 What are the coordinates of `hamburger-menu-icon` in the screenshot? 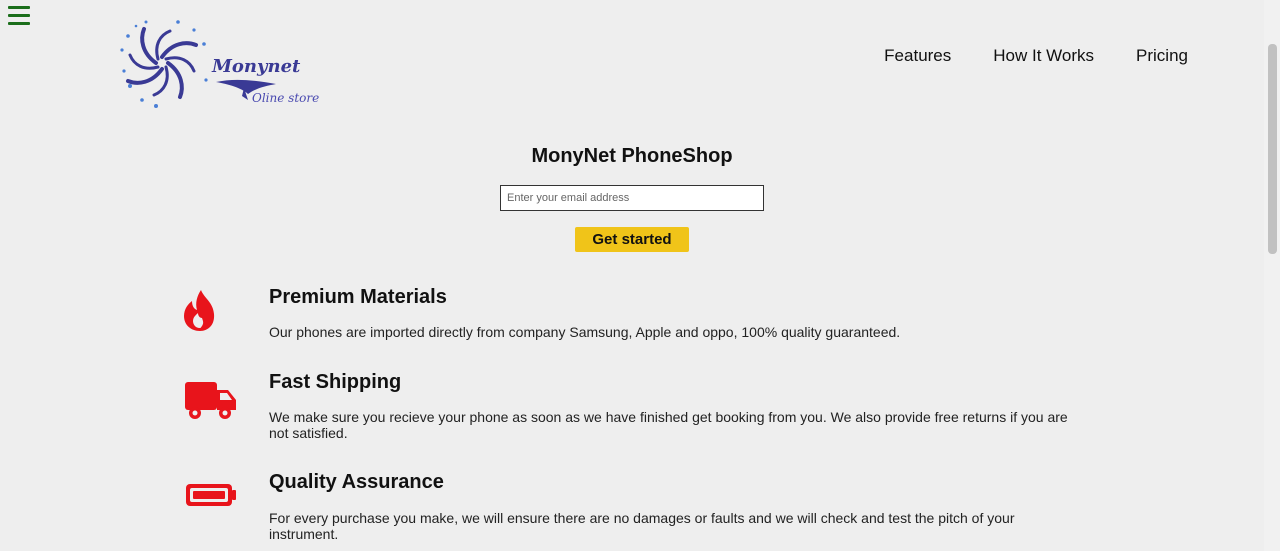 It's located at (19, 16).